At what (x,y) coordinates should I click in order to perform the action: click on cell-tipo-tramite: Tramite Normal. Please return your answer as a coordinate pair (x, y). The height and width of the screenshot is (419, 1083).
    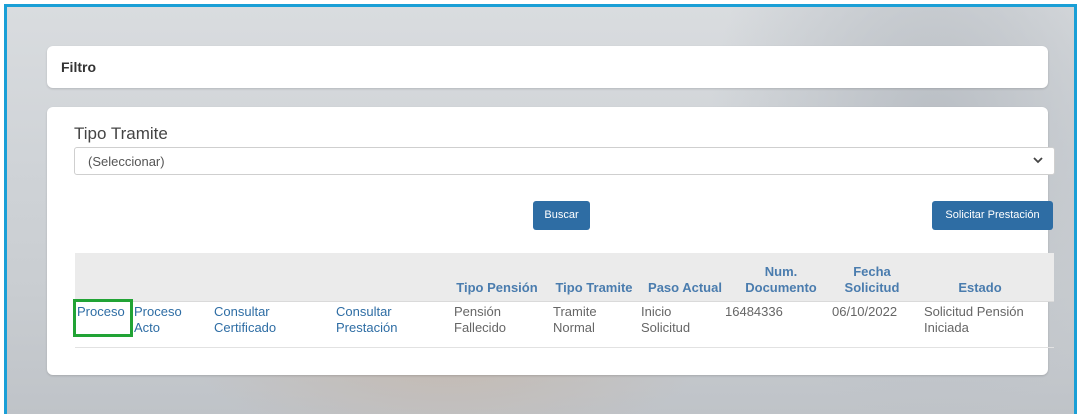
    Looking at the image, I should click on (575, 320).